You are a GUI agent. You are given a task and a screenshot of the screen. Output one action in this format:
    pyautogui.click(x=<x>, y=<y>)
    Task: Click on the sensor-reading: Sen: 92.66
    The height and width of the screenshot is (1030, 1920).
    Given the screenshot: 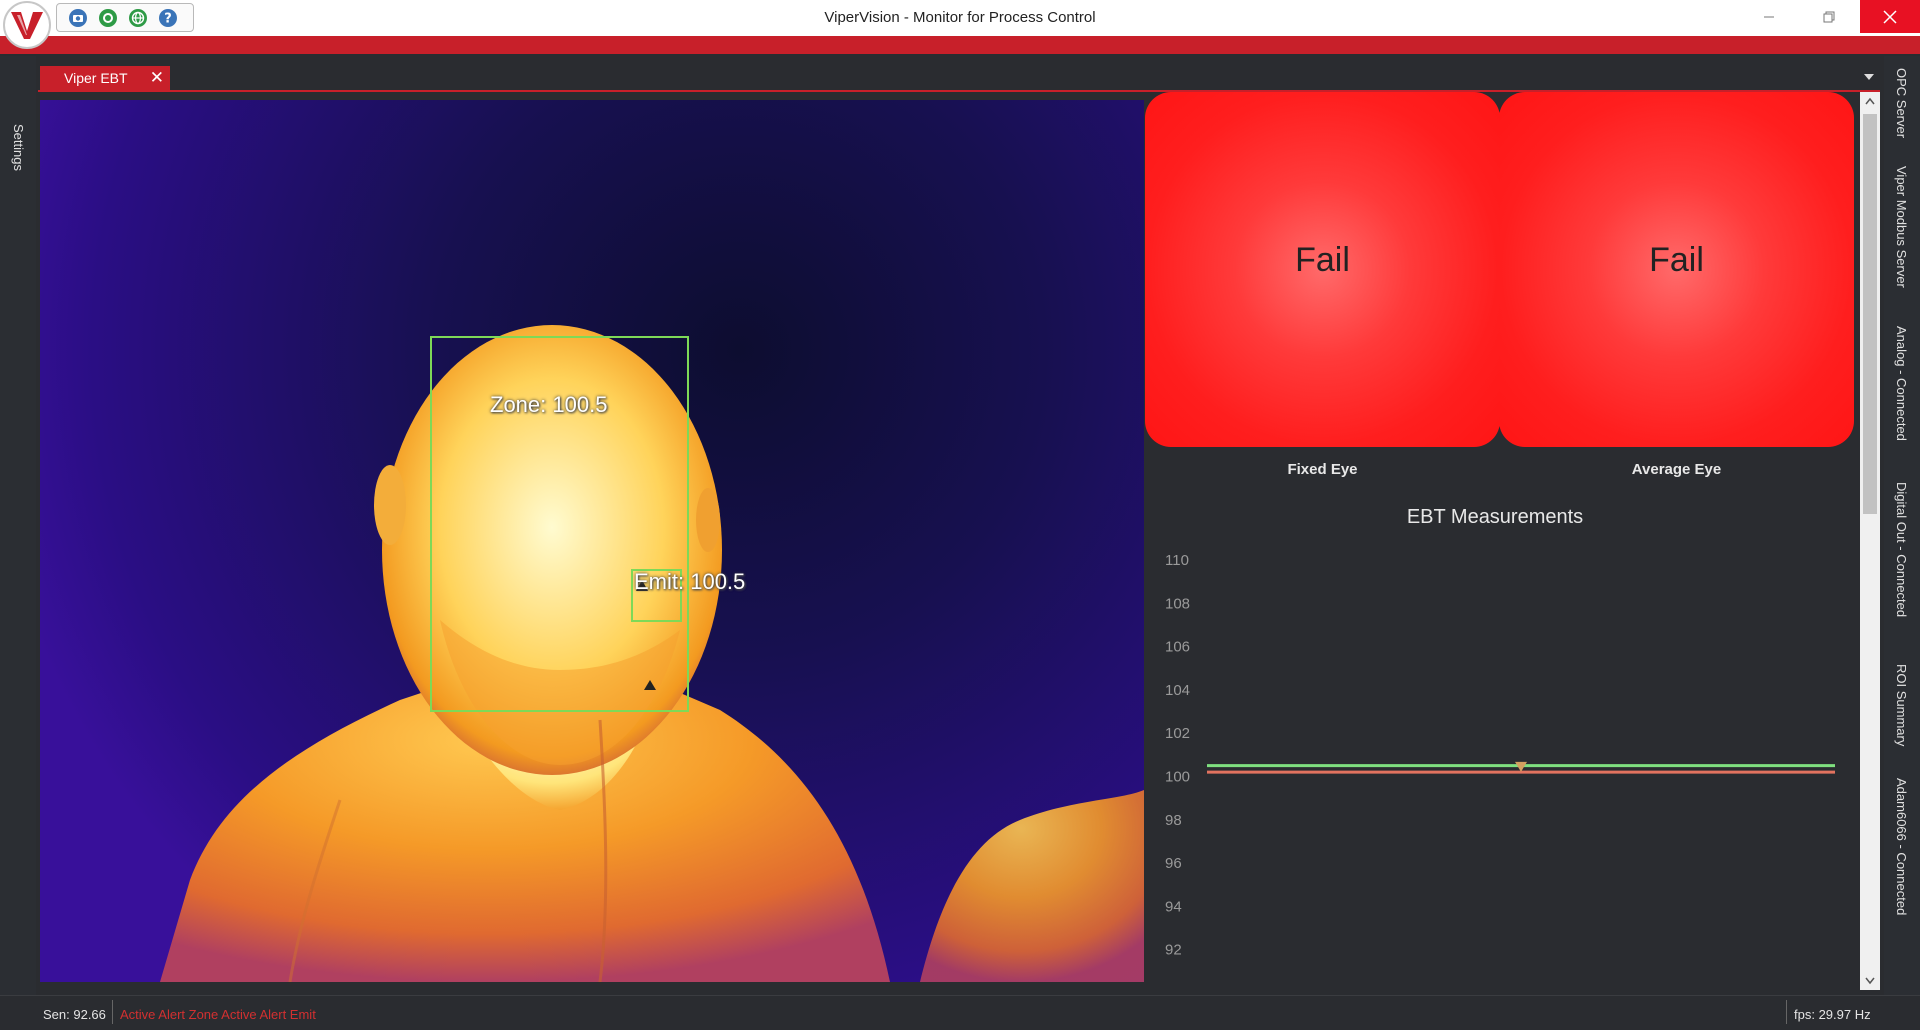 What is the action you would take?
    pyautogui.click(x=74, y=1014)
    